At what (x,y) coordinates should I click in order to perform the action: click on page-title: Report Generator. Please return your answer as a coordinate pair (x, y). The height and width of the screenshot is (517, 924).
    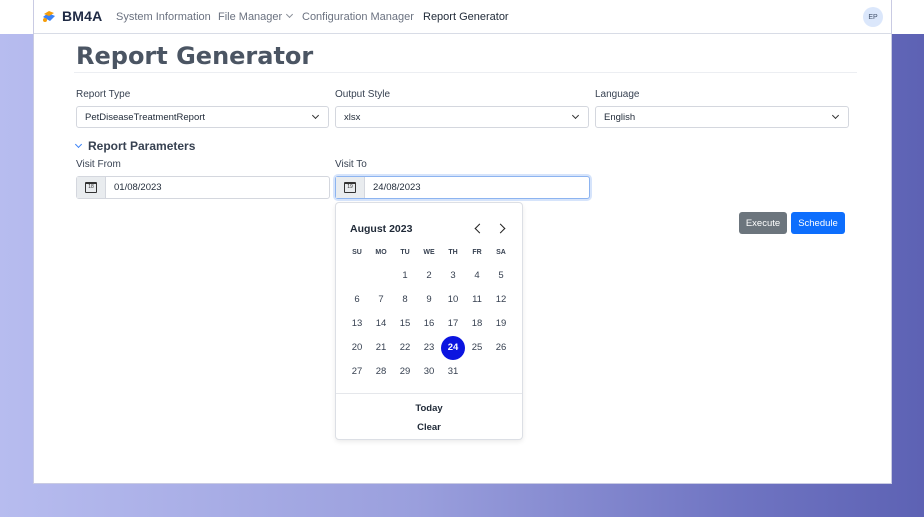
    Looking at the image, I should click on (195, 56).